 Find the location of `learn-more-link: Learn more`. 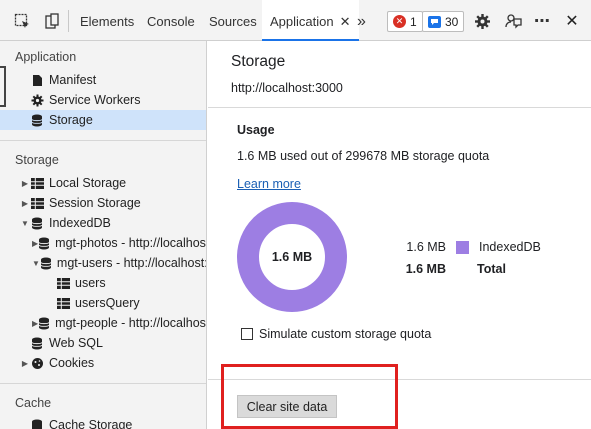

learn-more-link: Learn more is located at coordinates (269, 184).